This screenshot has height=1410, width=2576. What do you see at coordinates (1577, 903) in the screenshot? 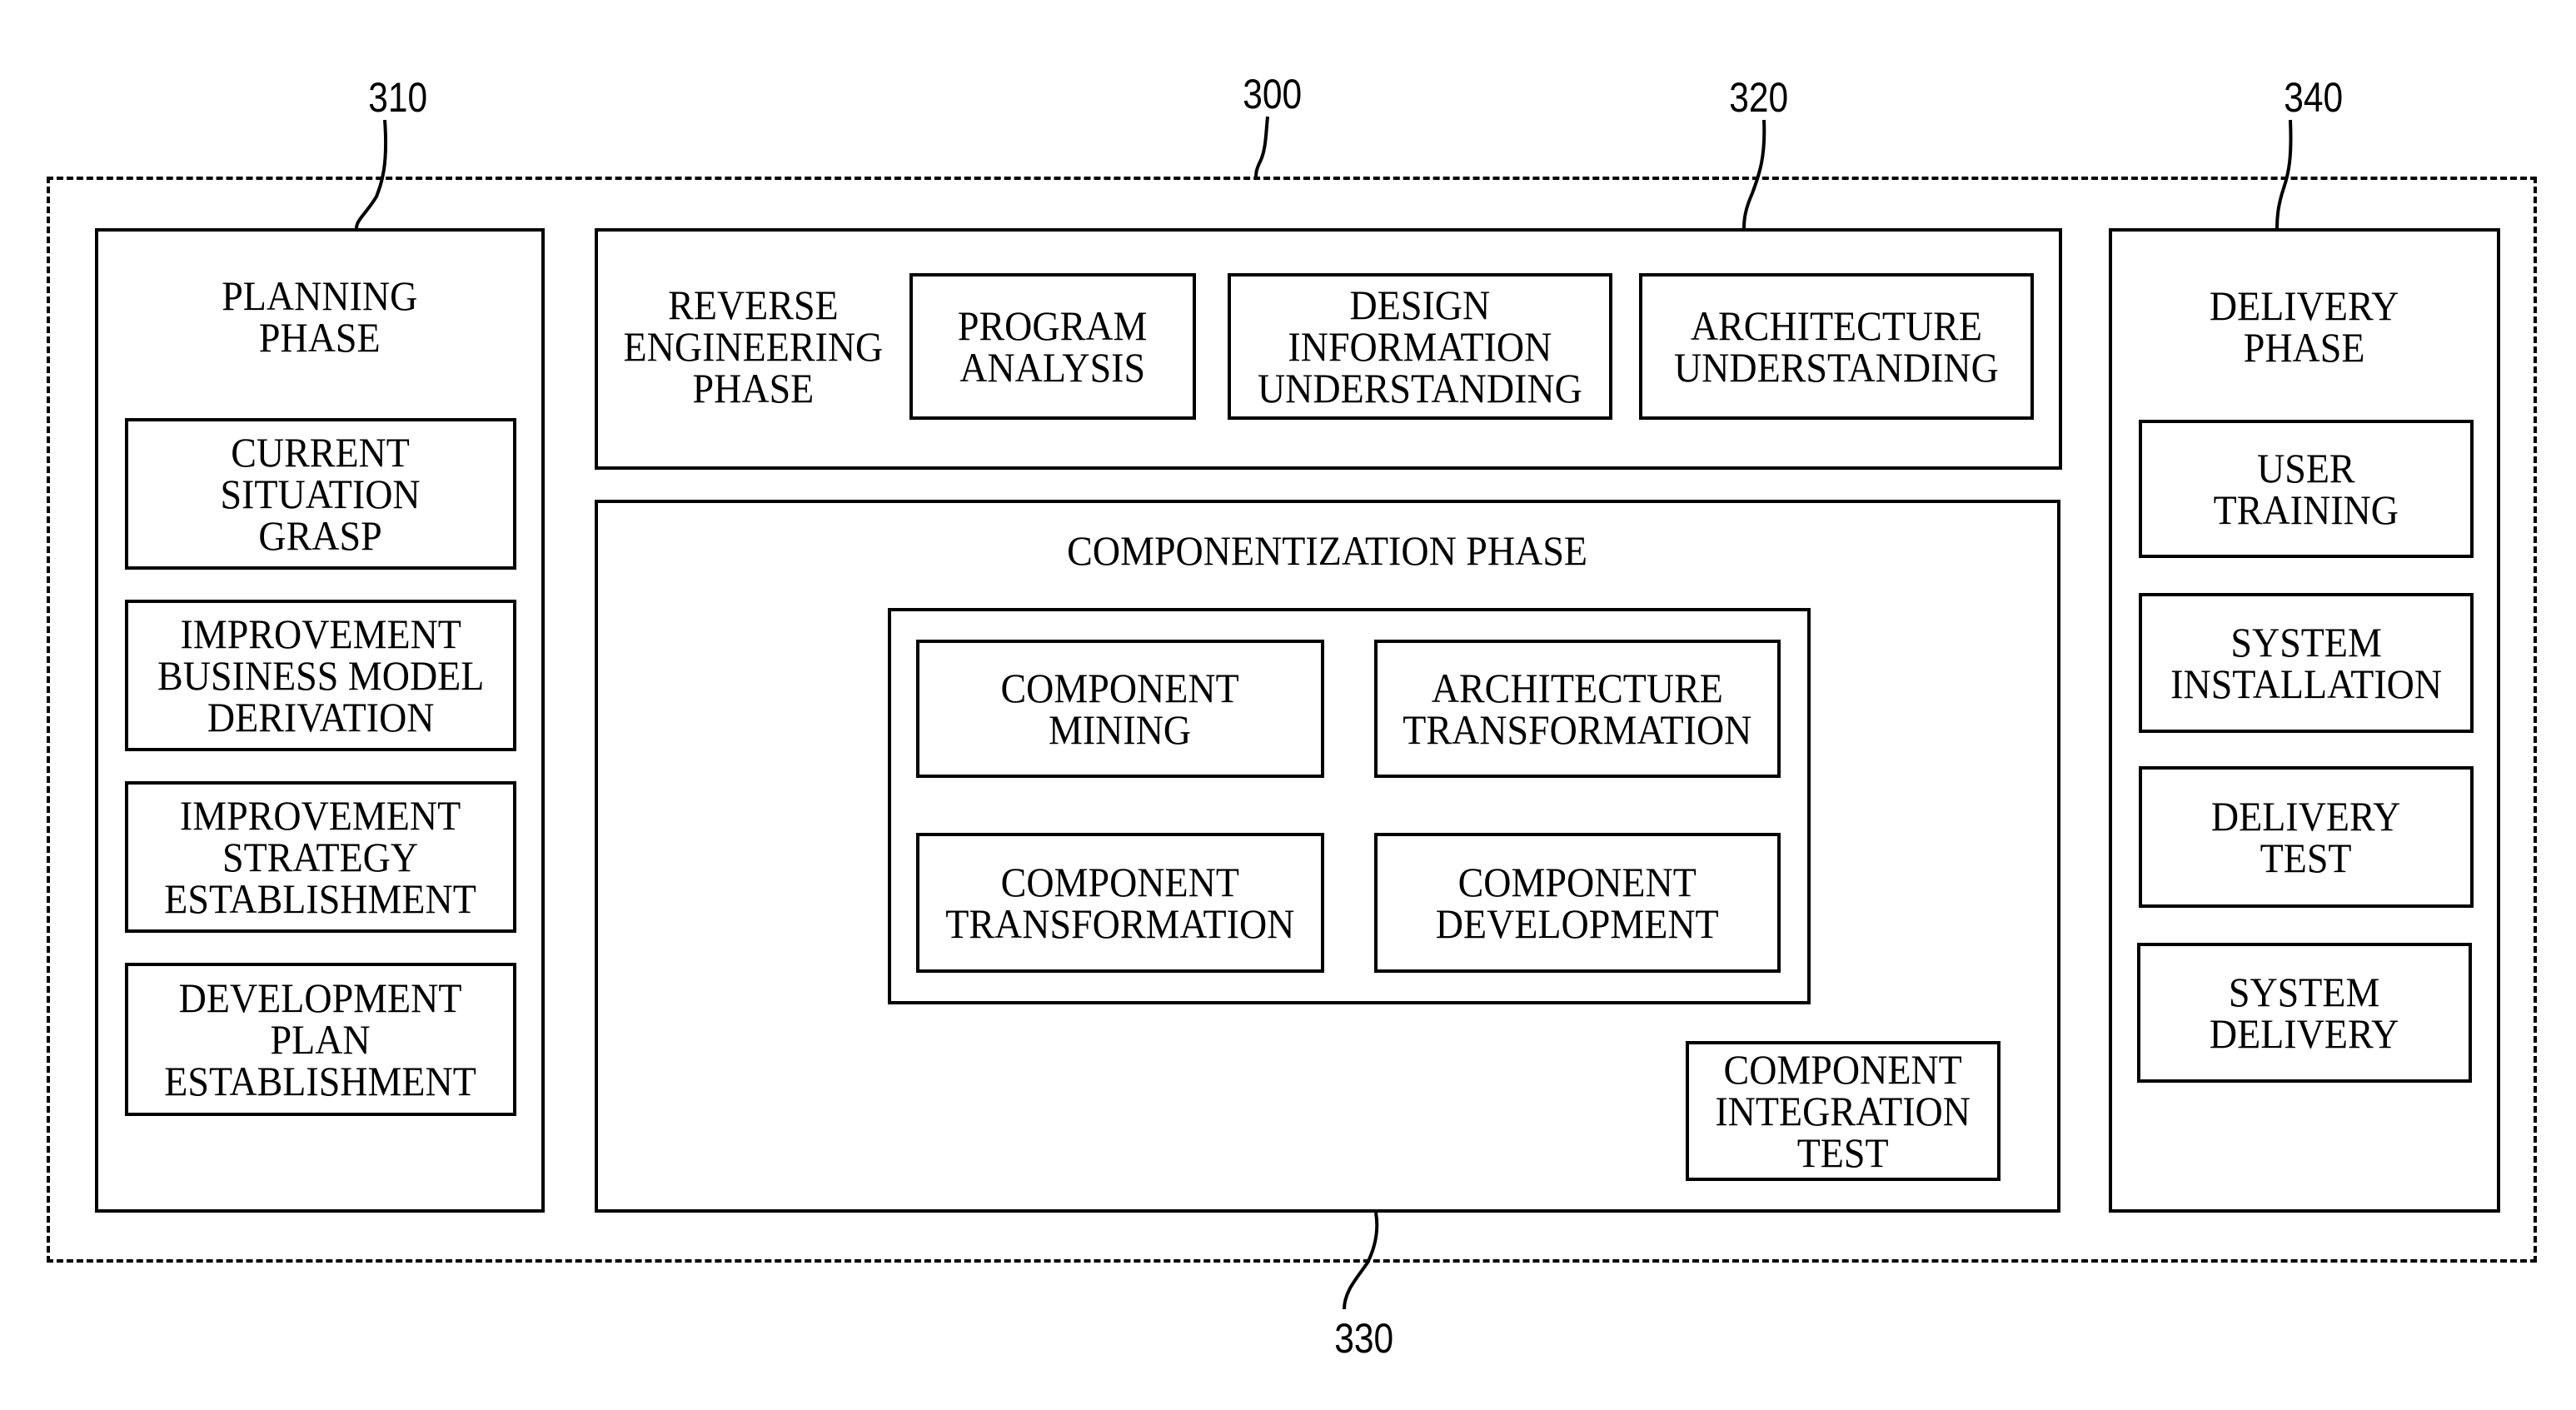
I see `component-step-component-development: COMPONENT DEVELOPMENT` at bounding box center [1577, 903].